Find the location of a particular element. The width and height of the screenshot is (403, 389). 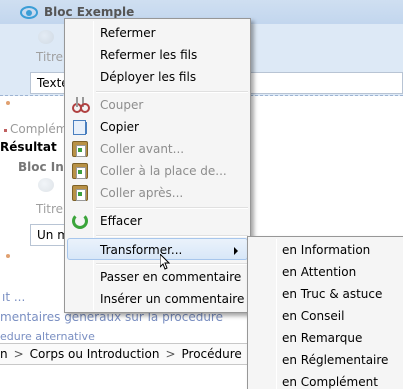

menu-item-deployer-fils: Déployer les fils is located at coordinates (157, 77).